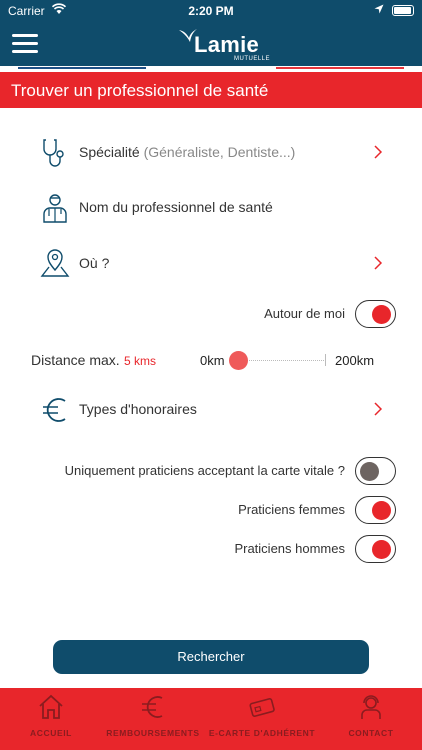  Describe the element at coordinates (153, 733) in the screenshot. I see `tab-label: REMBOURSEMENTS` at that location.